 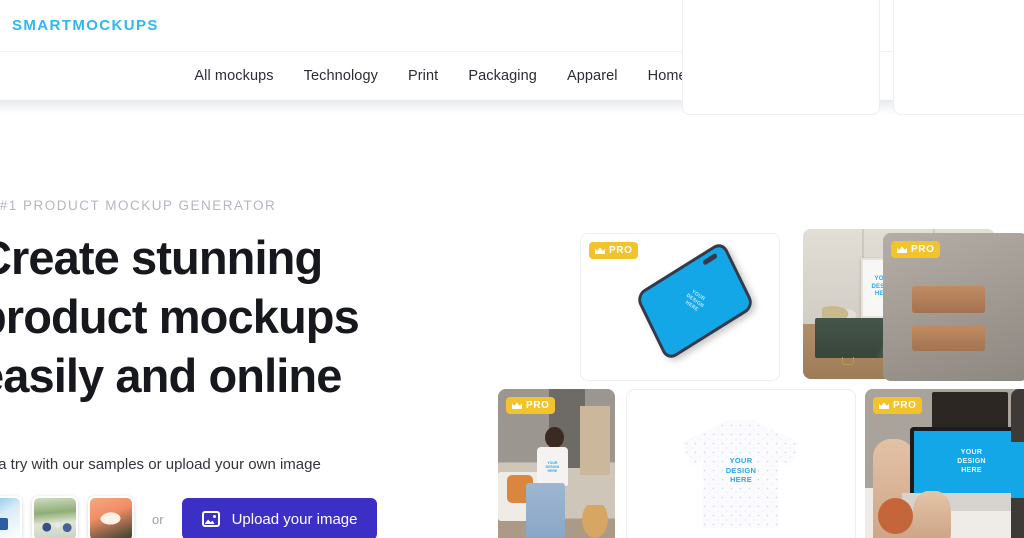 I want to click on mockup-card-phone: PRO YOUR DESIGN HERE, so click(x=680, y=307).